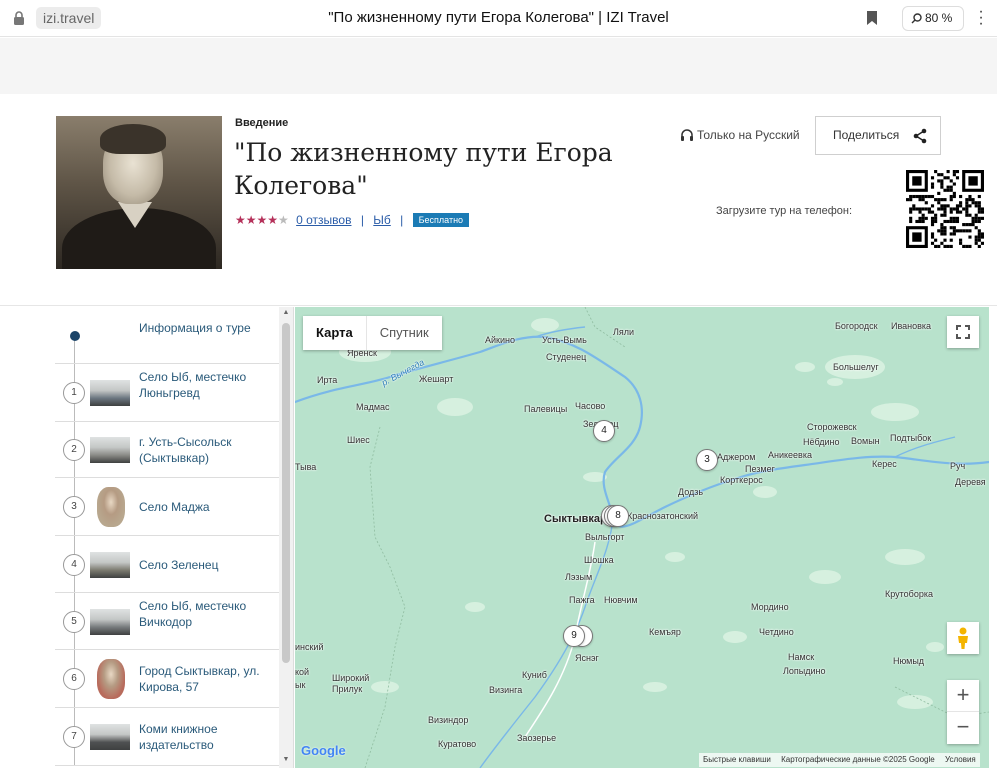 The width and height of the screenshot is (997, 768). I want to click on map-marker: 4, so click(604, 431).